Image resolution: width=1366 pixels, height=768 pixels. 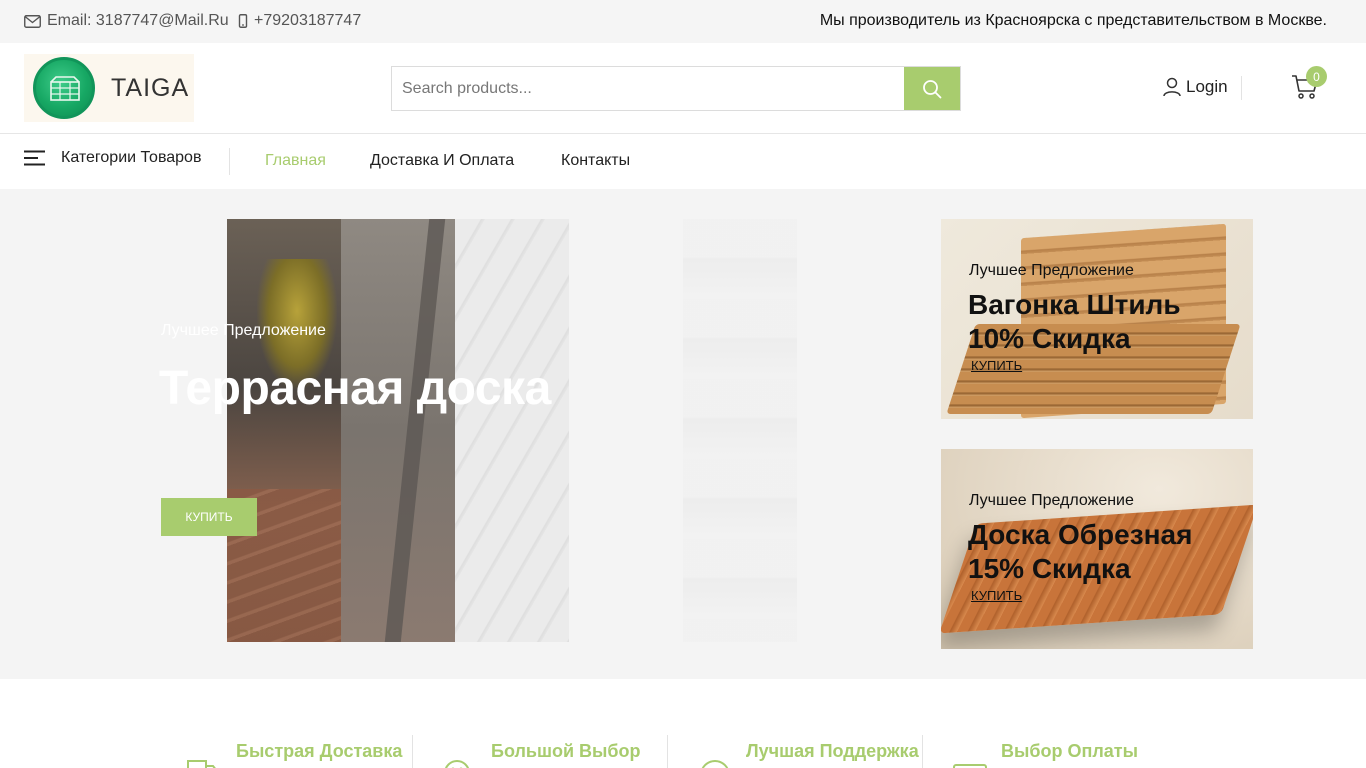 I want to click on header-divider, so click(x=1241, y=88).